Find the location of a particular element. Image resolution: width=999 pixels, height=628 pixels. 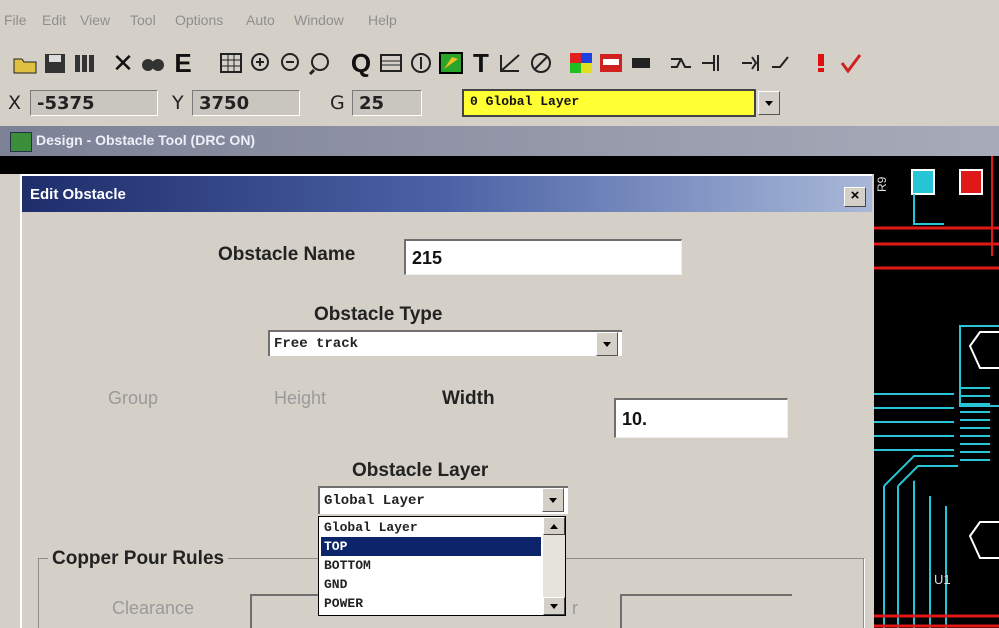

dimension-icon is located at coordinates (511, 63).